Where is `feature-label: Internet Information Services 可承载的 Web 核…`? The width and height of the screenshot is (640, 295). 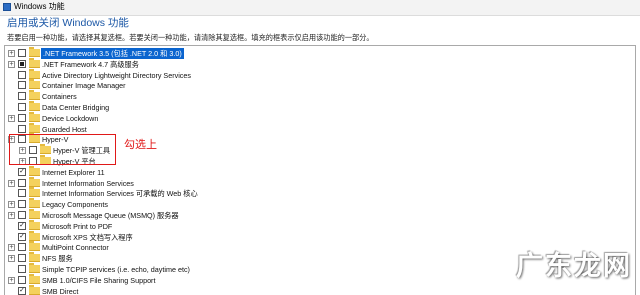 feature-label: Internet Information Services 可承载的 Web 核… is located at coordinates (120, 194).